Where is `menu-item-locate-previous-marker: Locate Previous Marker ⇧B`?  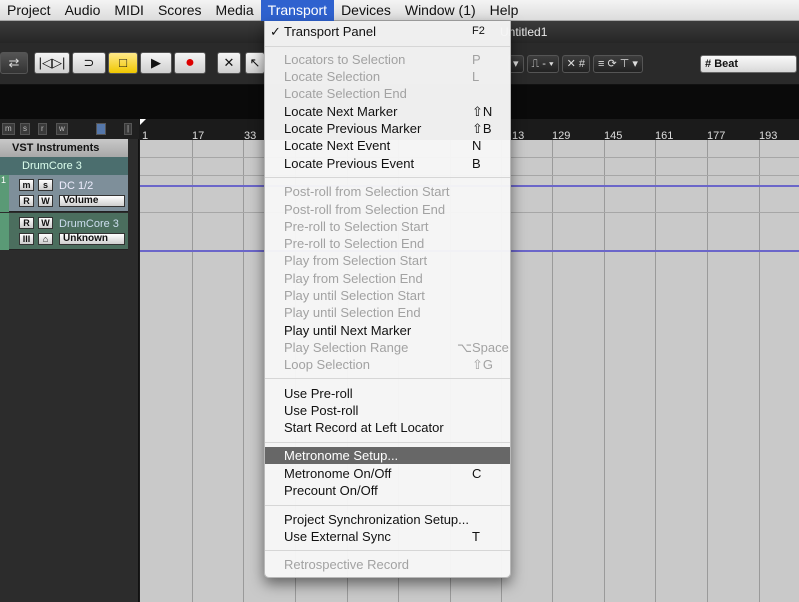
menu-item-locate-previous-marker: Locate Previous Marker ⇧B is located at coordinates (387, 128).